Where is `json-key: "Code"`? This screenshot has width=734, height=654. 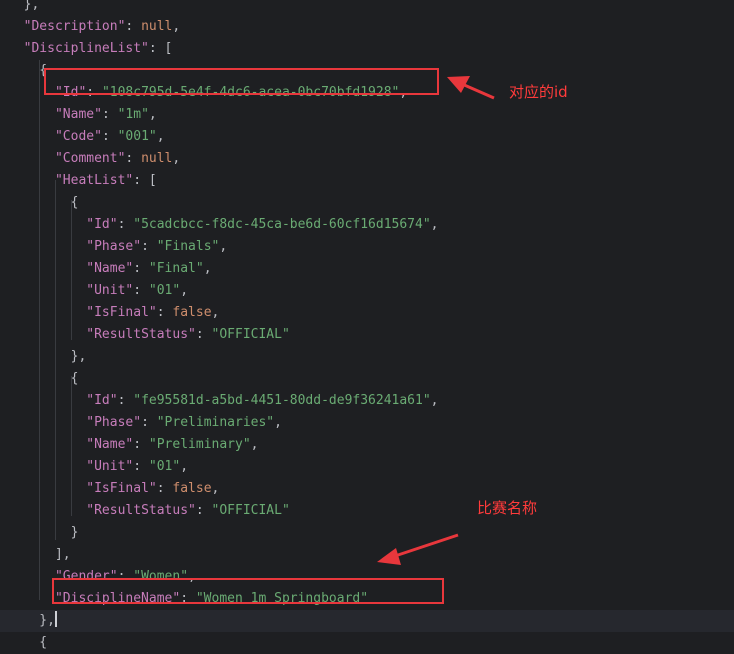 json-key: "Code" is located at coordinates (78, 136).